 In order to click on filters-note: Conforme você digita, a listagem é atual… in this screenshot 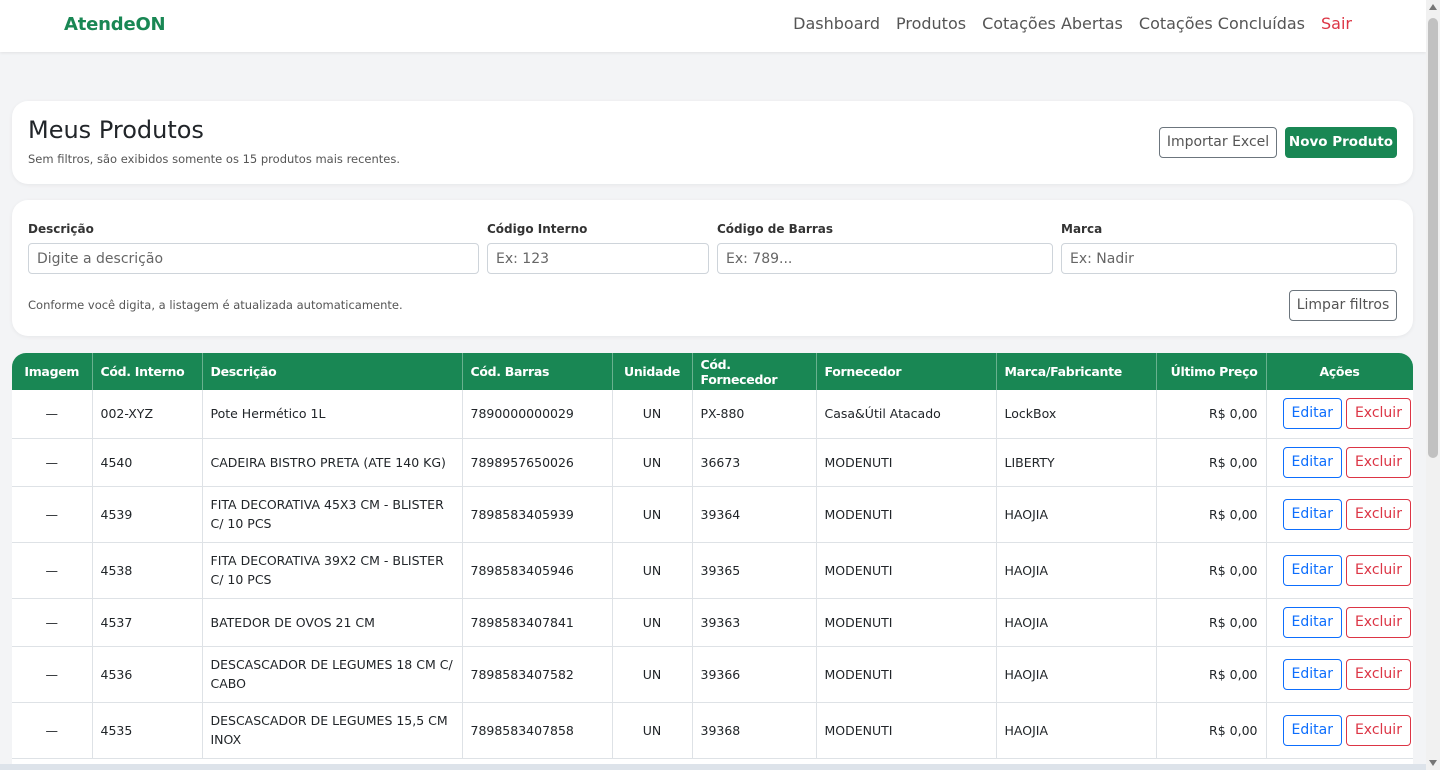, I will do `click(215, 305)`.